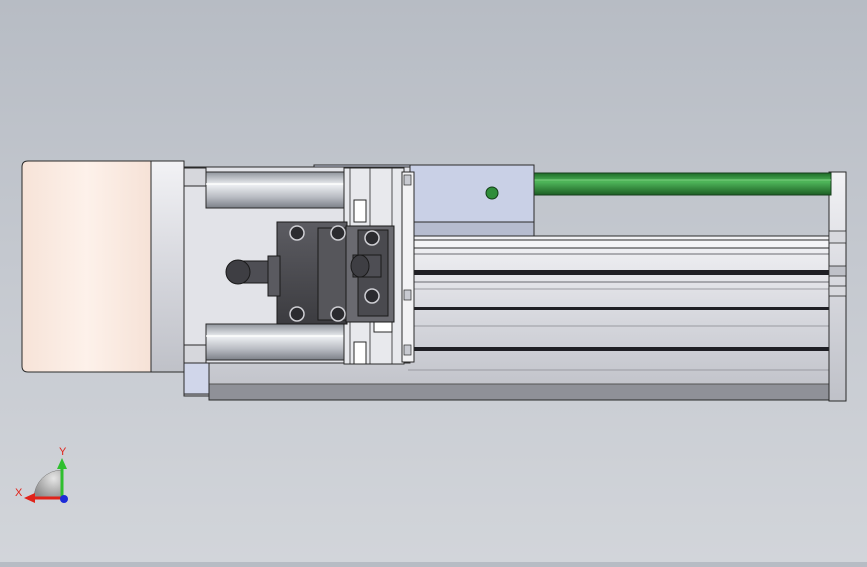 The width and height of the screenshot is (867, 567). Describe the element at coordinates (19, 493) in the screenshot. I see `triad-x-label: X` at that location.